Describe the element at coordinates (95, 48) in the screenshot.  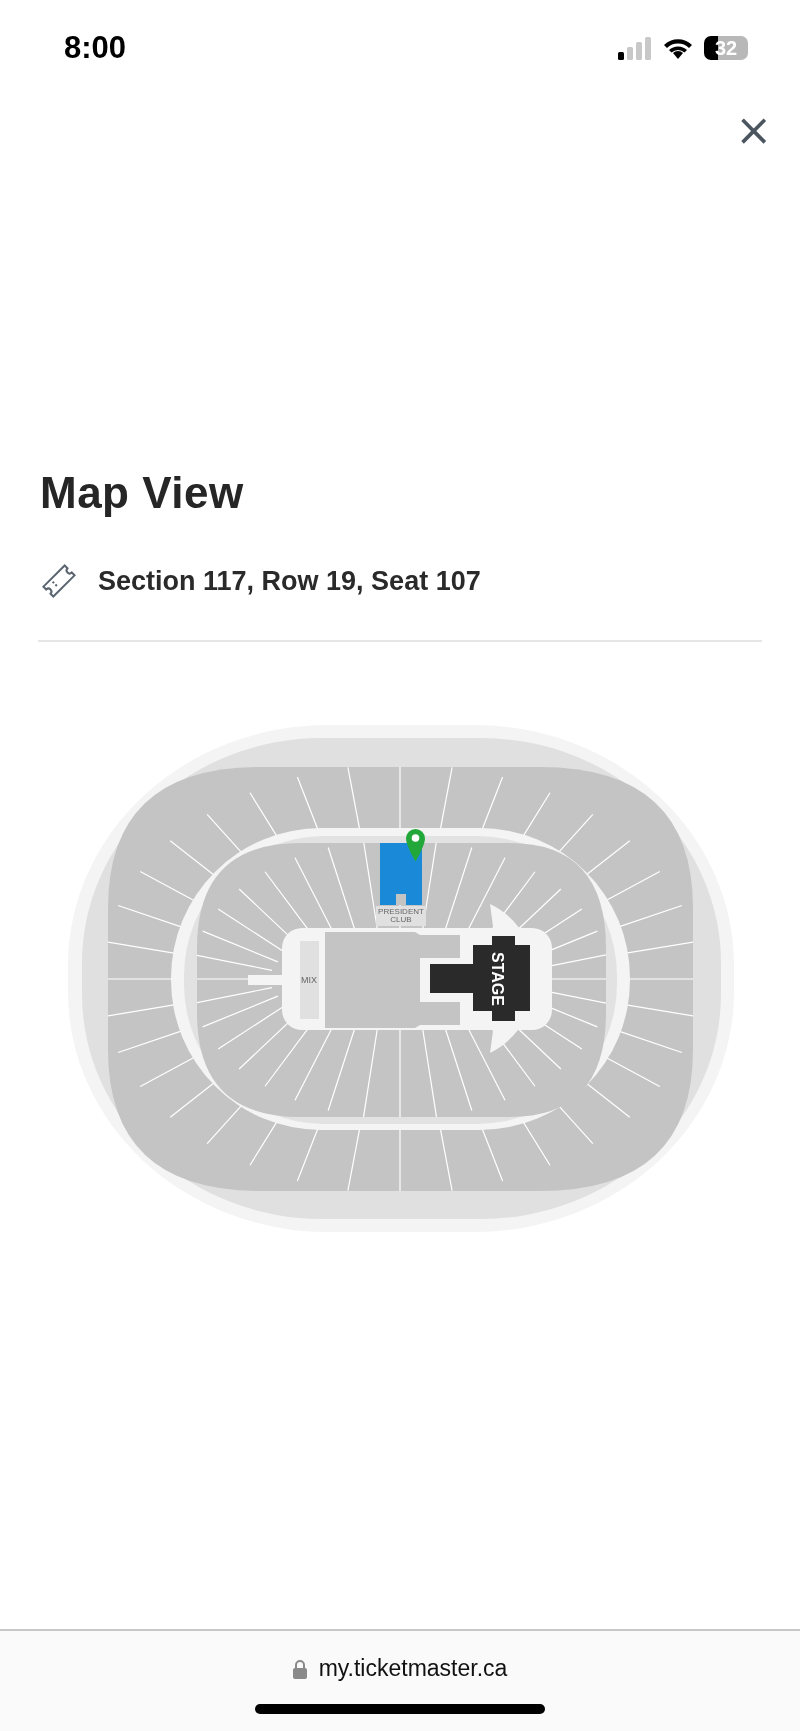
I see `clock: 8:00` at that location.